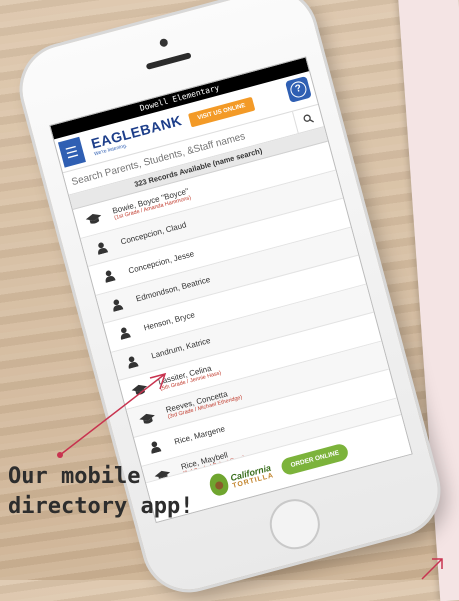 This screenshot has height=601, width=459. What do you see at coordinates (432, 569) in the screenshot?
I see `corner-arrow` at bounding box center [432, 569].